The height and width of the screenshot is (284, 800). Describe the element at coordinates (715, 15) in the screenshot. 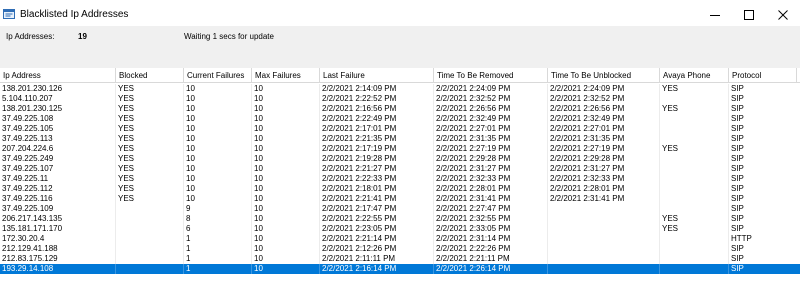

I see `minimize-button` at that location.